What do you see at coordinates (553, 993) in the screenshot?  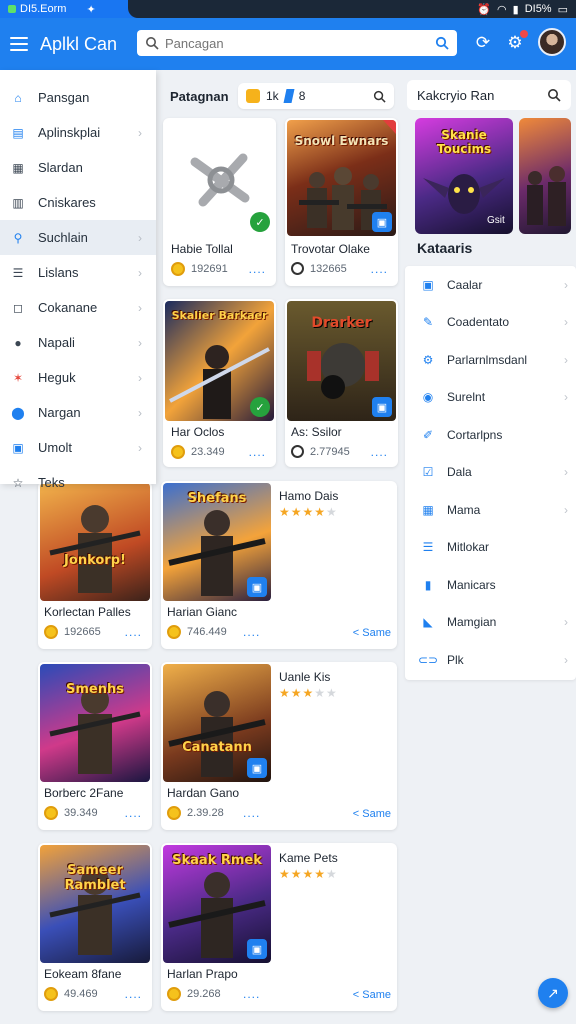 I see `share-fab-button: ↗` at bounding box center [553, 993].